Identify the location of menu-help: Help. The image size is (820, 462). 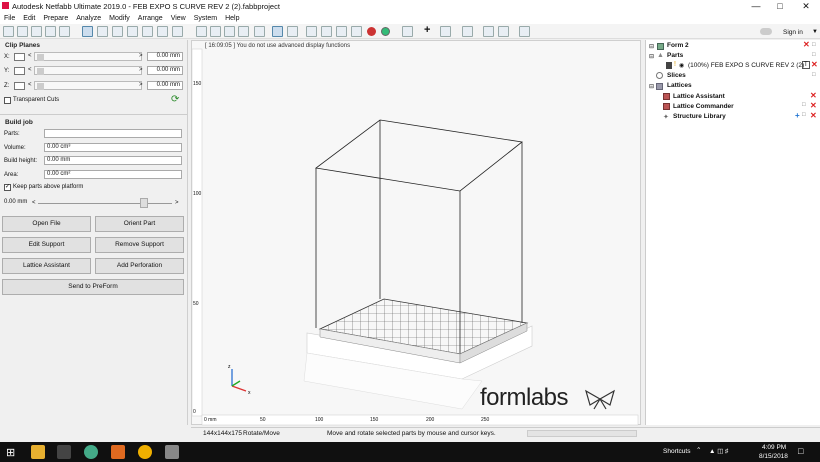
(232, 17).